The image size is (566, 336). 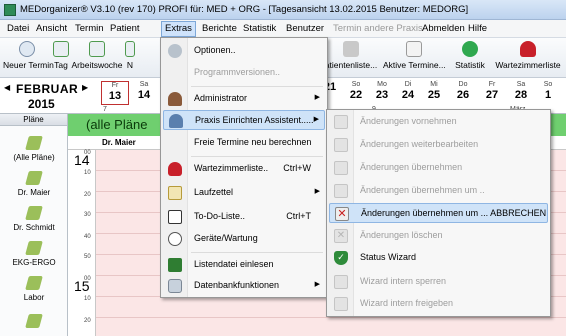 I want to click on menu-item-freie-termine: Freie Termine neu berechnen, so click(x=244, y=143).